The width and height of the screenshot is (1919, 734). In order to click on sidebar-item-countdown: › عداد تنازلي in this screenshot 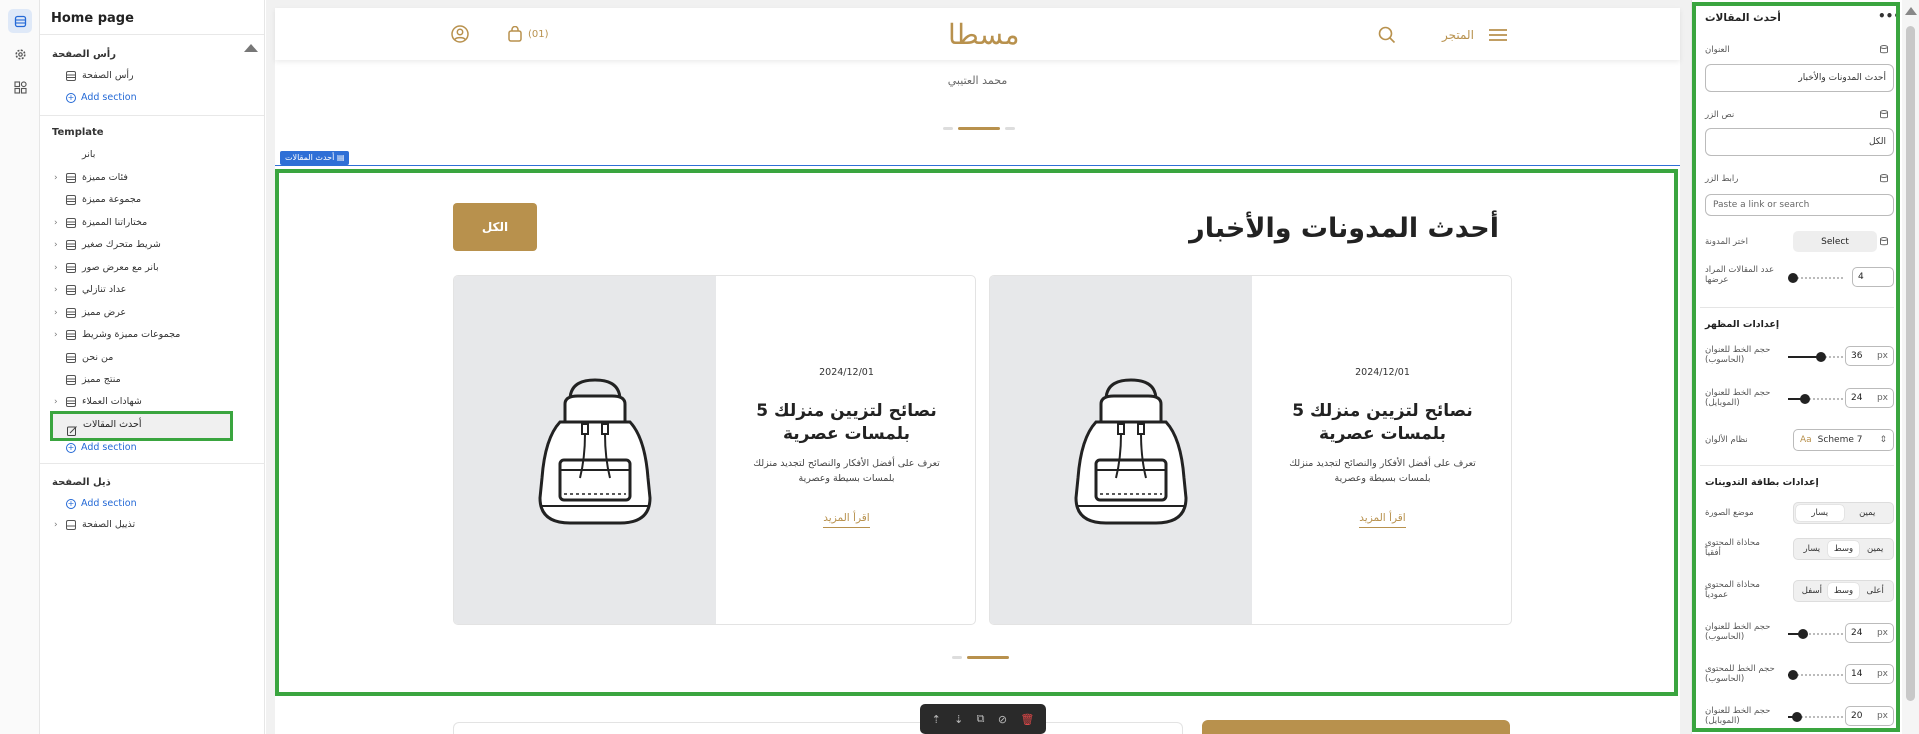, I will do `click(152, 290)`.